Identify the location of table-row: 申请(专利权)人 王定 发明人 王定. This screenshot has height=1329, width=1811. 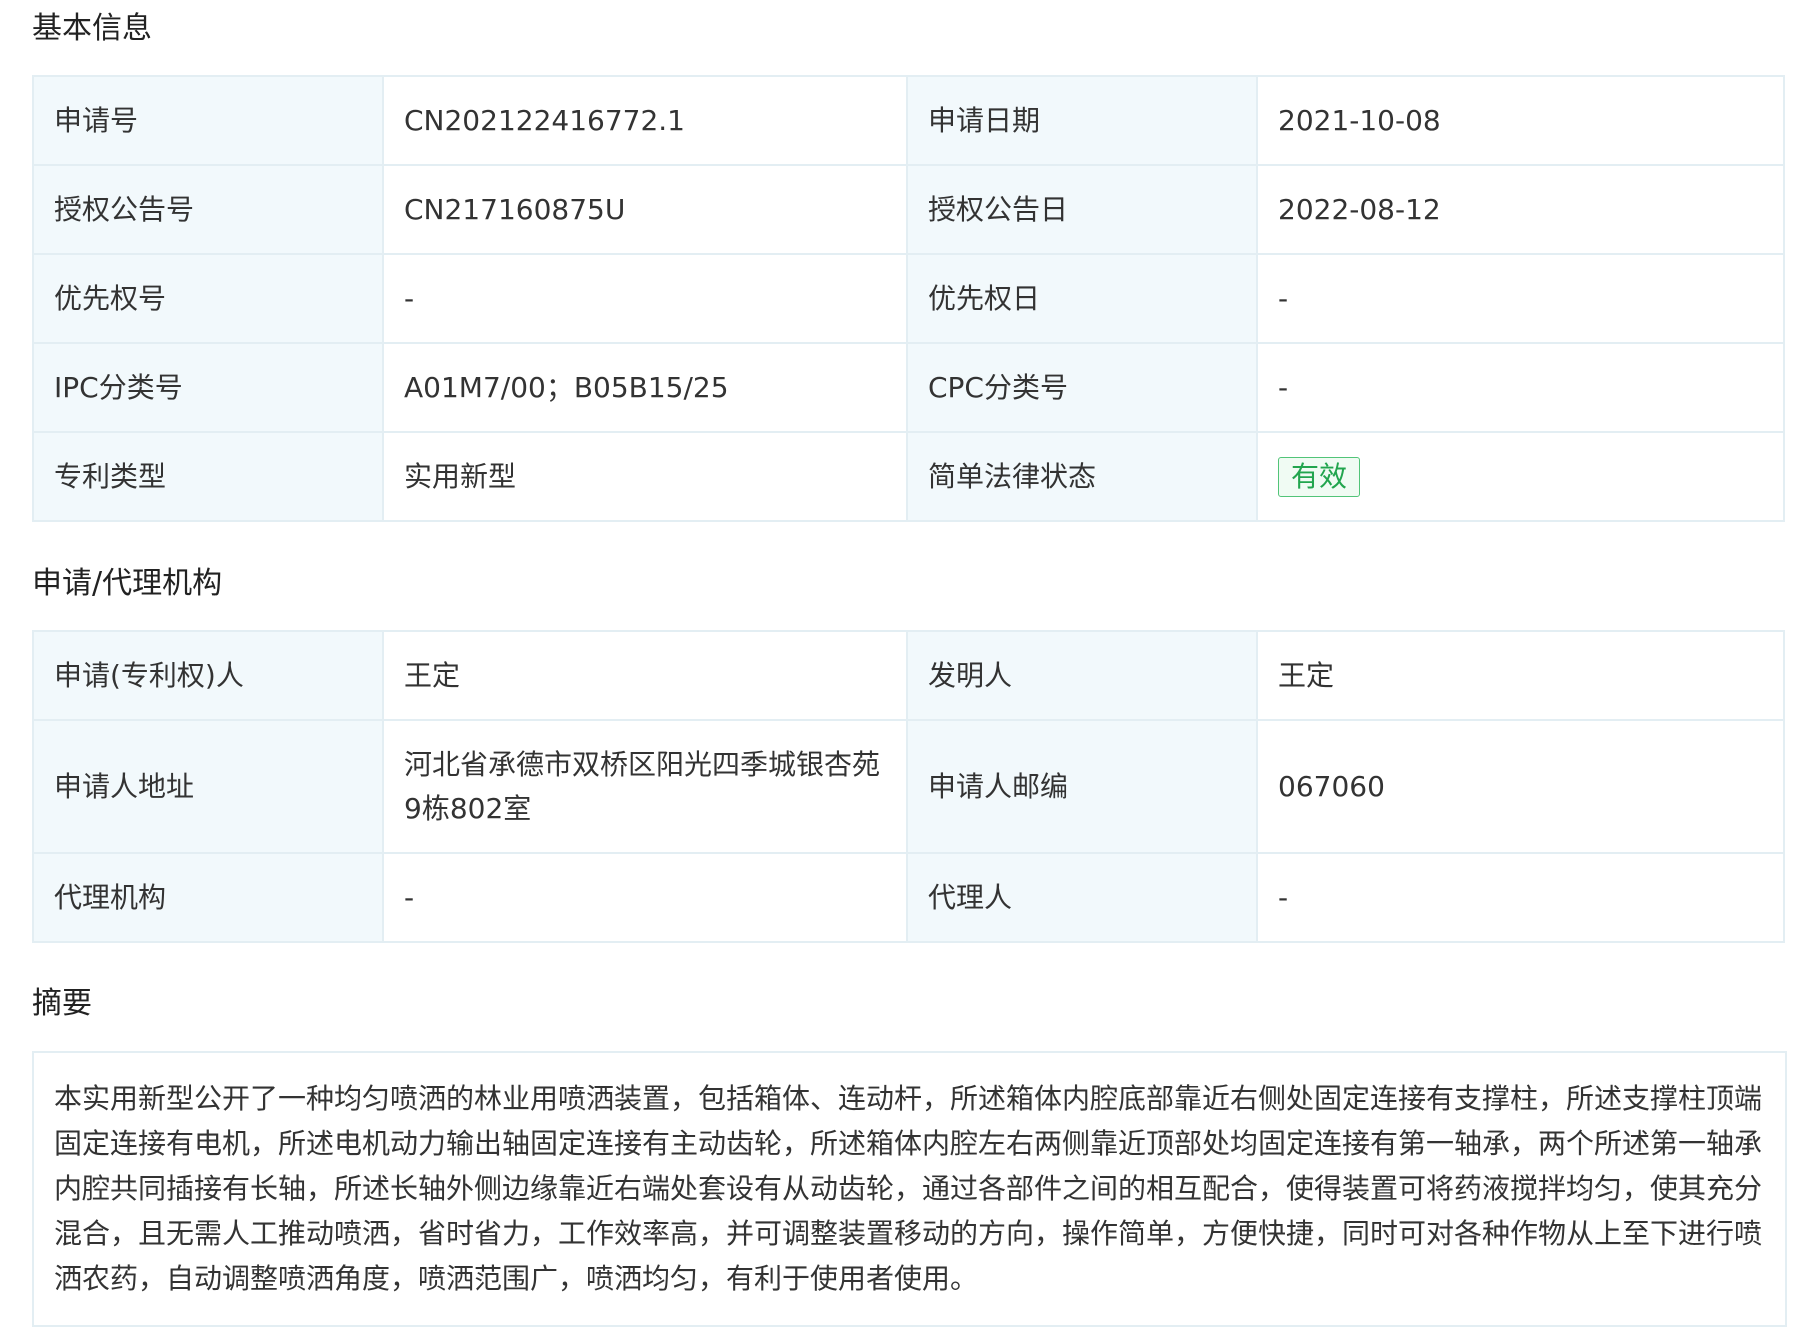
(908, 675).